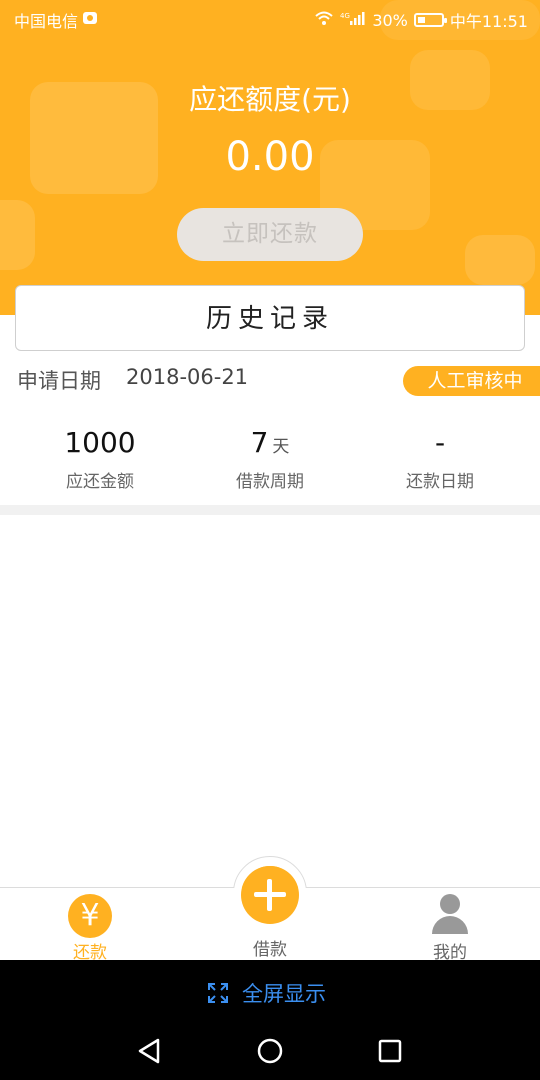 This screenshot has width=540, height=1080. I want to click on battery-percent: 30%, so click(390, 20).